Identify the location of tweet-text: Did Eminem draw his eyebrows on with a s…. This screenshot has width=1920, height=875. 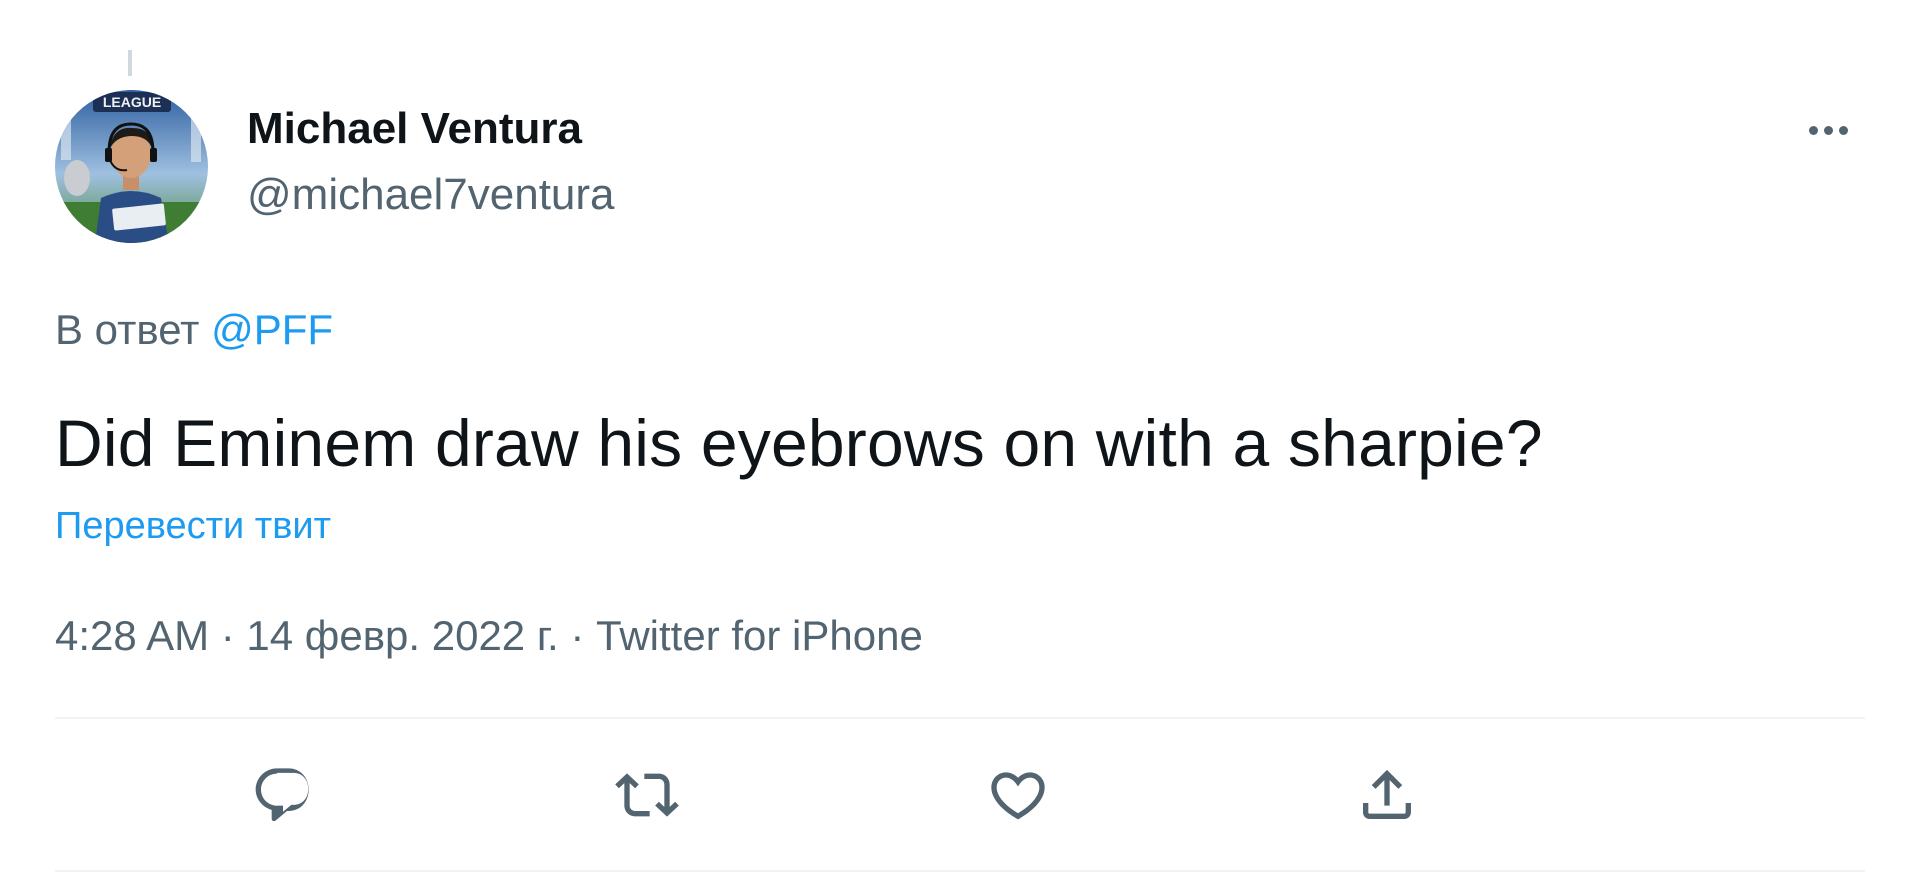
(799, 443).